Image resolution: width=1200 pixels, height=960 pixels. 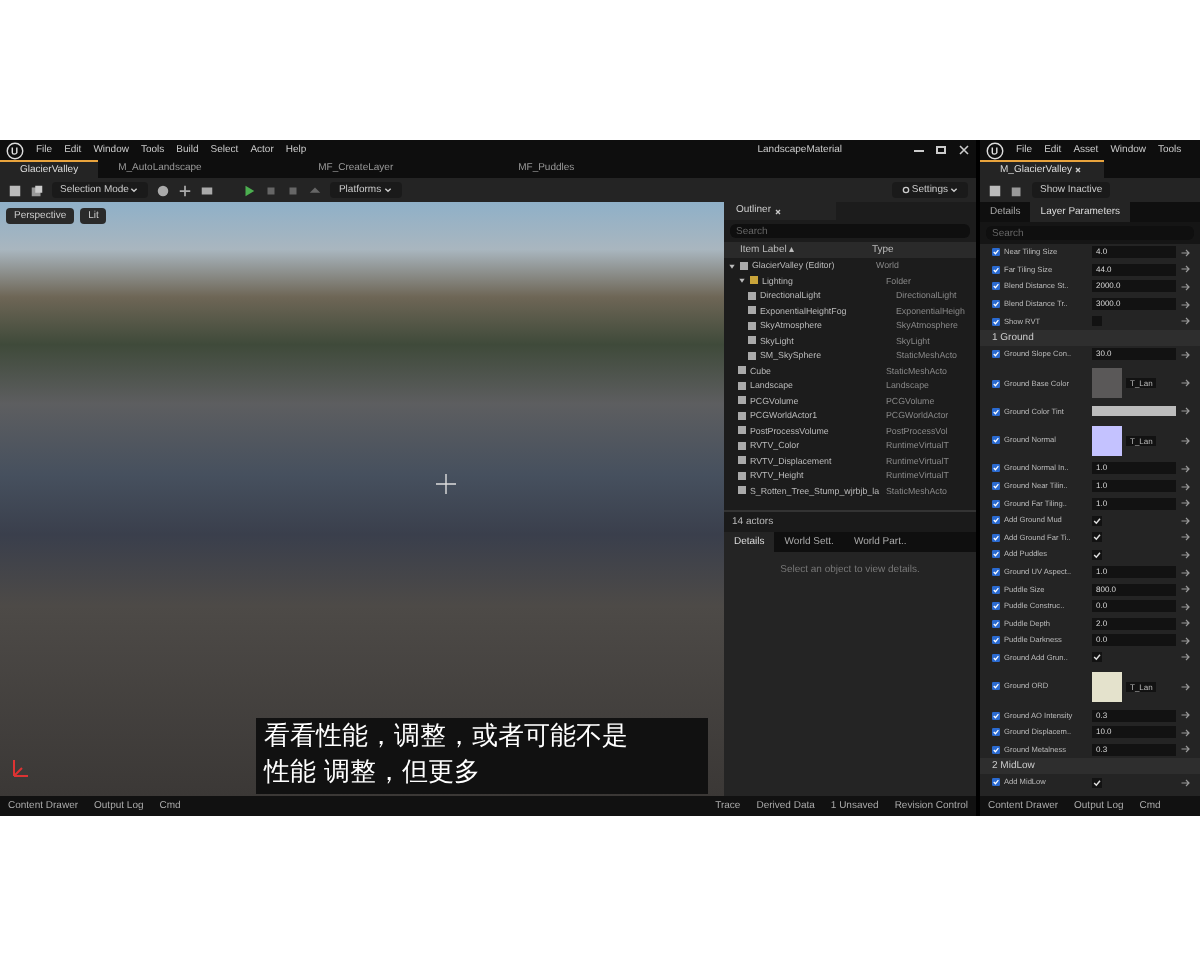 I want to click on minimize-icon, so click(x=919, y=150).